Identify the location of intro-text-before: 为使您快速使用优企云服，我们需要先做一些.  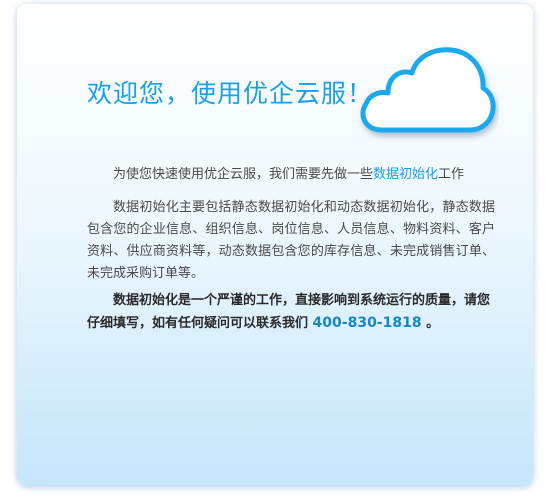
(243, 174).